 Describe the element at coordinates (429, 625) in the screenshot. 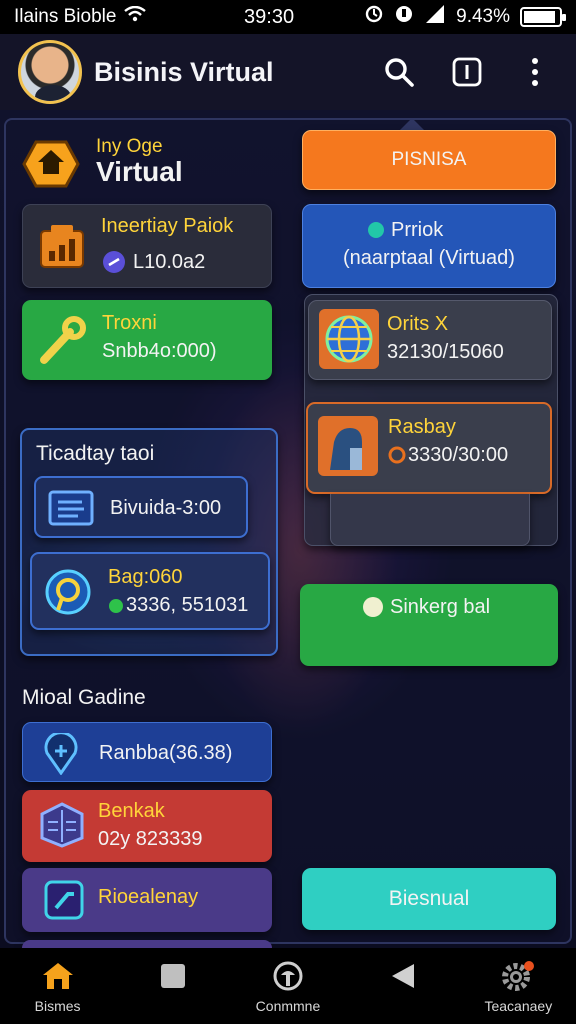

I see `green-action-button: Sinkerg bal` at that location.